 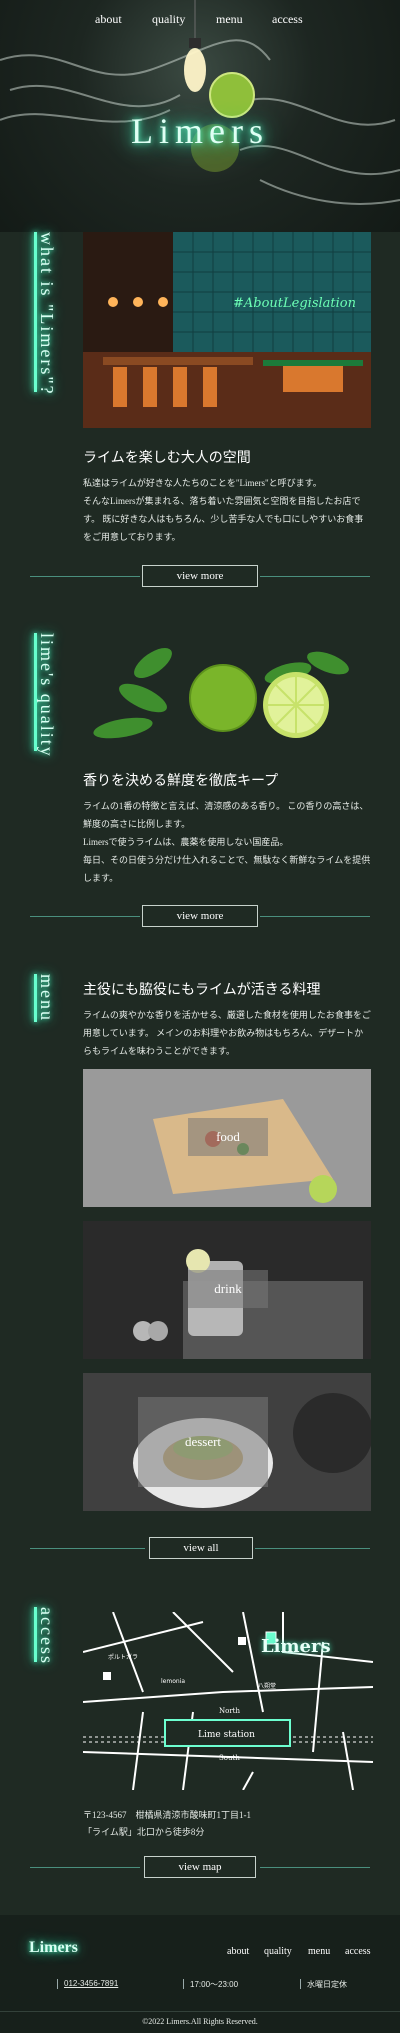 What do you see at coordinates (200, 1867) in the screenshot?
I see `access-view-map-button: view map` at bounding box center [200, 1867].